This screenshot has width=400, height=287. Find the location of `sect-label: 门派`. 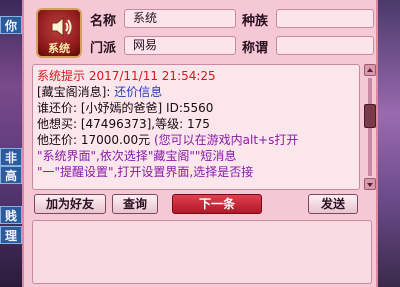

sect-label: 门派 is located at coordinates (103, 48).